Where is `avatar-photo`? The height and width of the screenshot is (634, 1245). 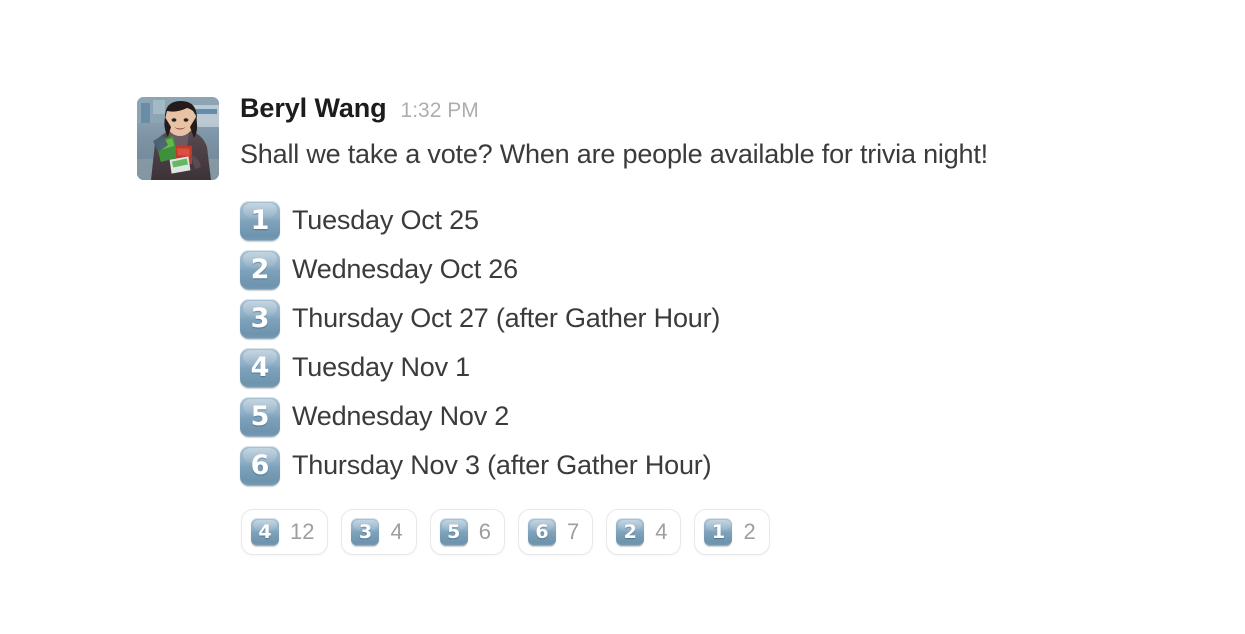
avatar-photo is located at coordinates (178, 138).